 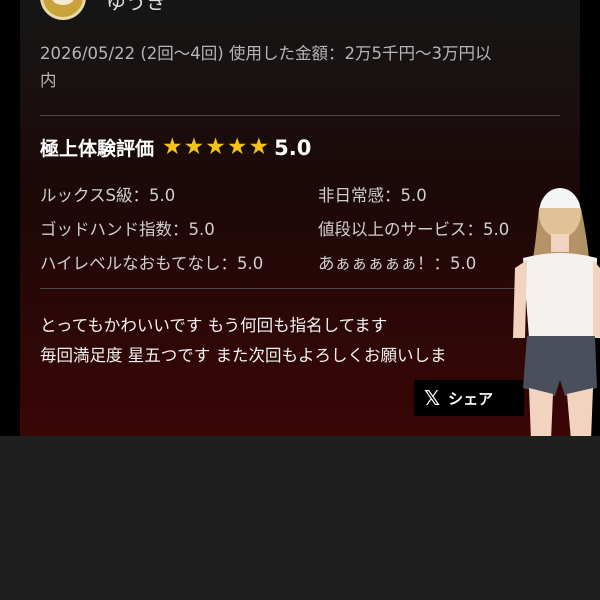 What do you see at coordinates (214, 325) in the screenshot?
I see `review-comment-line: とってもかわいいです もう何回も指名してます` at bounding box center [214, 325].